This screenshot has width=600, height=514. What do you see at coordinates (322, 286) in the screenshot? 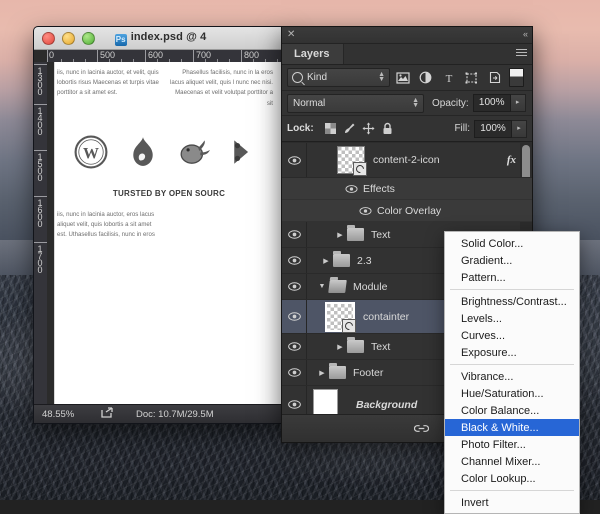
I see `chevron-down-icon: ▼` at bounding box center [322, 286].